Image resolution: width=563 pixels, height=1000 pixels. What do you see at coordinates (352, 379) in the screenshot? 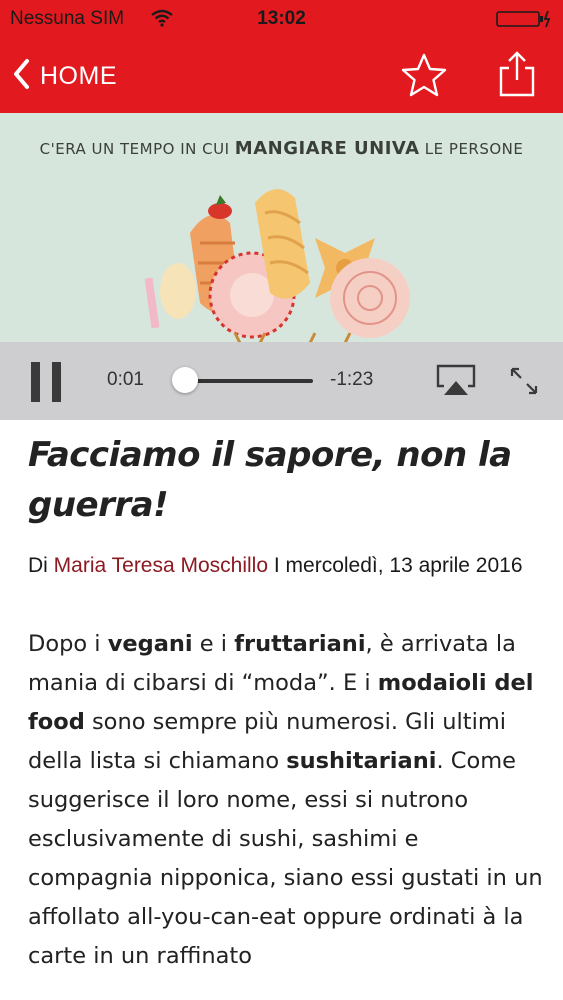
I see `remaining-time: -1:23` at bounding box center [352, 379].